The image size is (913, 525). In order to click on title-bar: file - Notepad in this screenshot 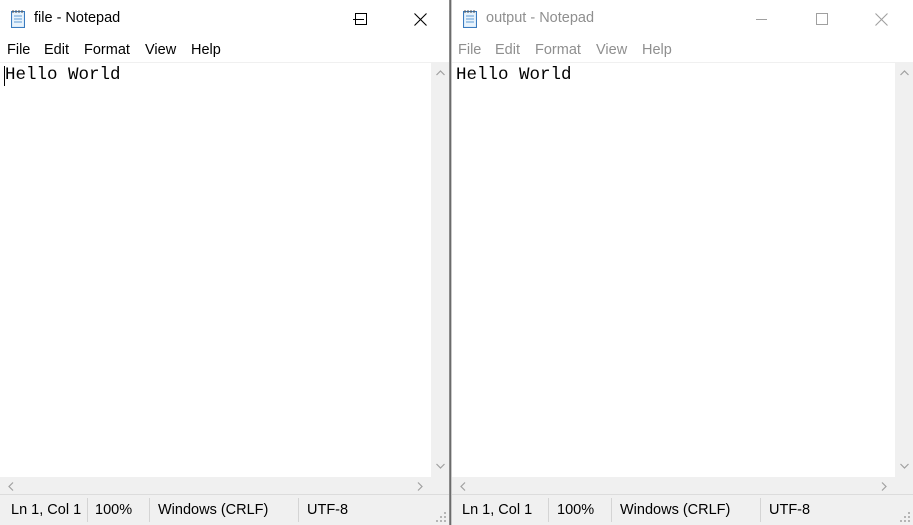, I will do `click(224, 19)`.